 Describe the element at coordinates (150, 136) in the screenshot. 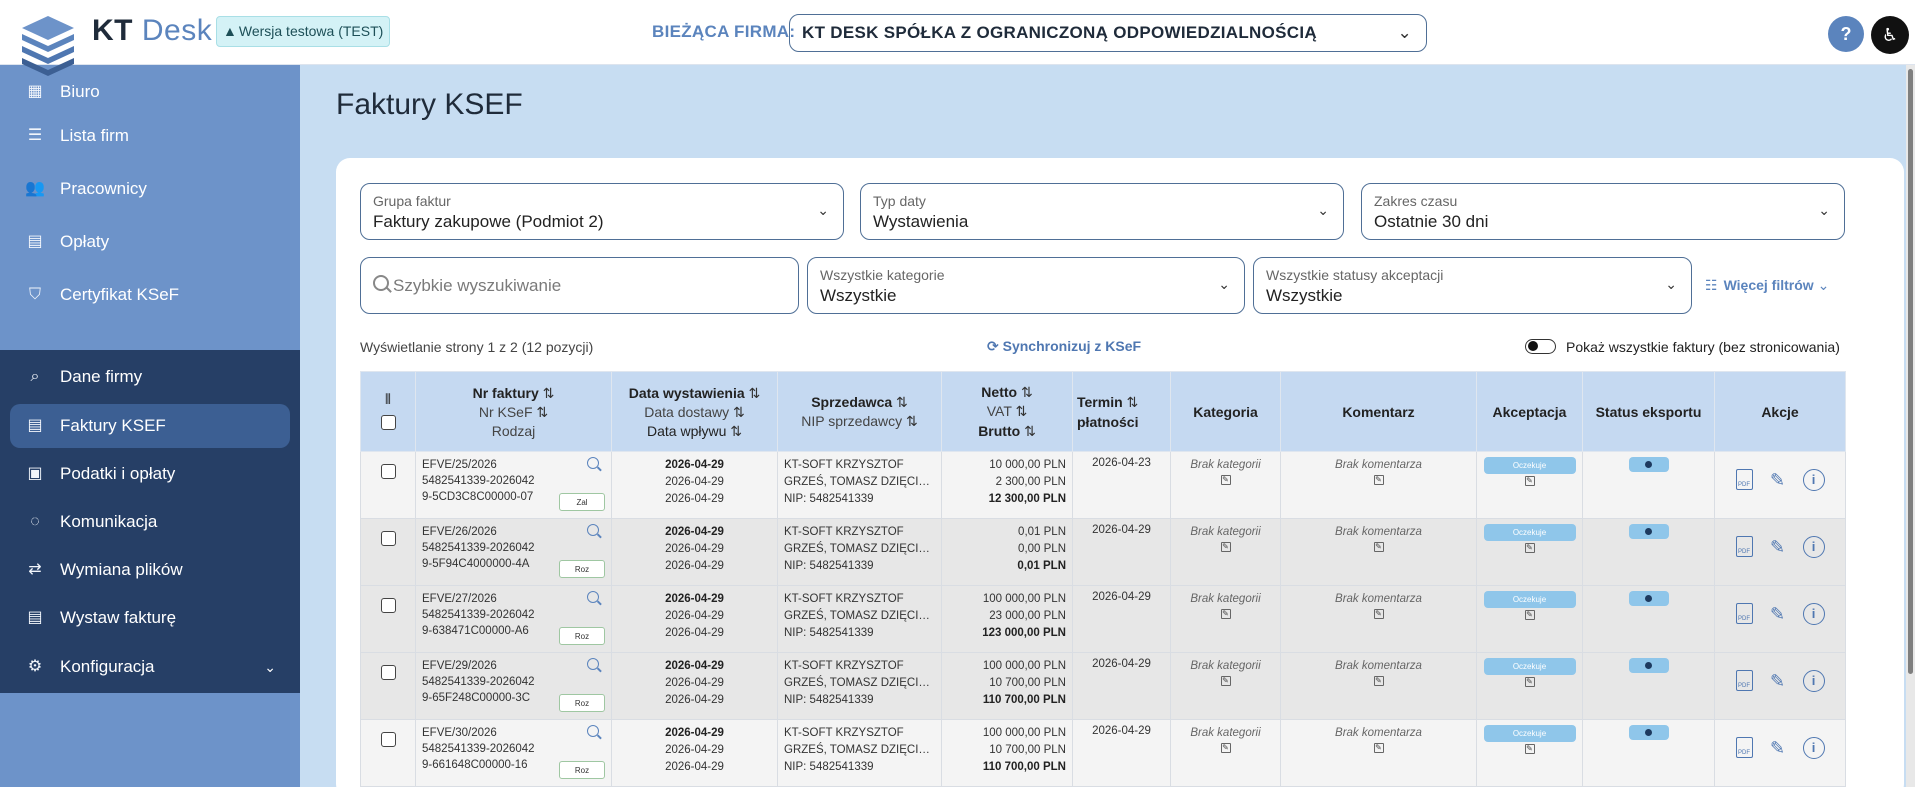

I see `sidebar-item-lista-firm: ☰ Lista firm` at that location.